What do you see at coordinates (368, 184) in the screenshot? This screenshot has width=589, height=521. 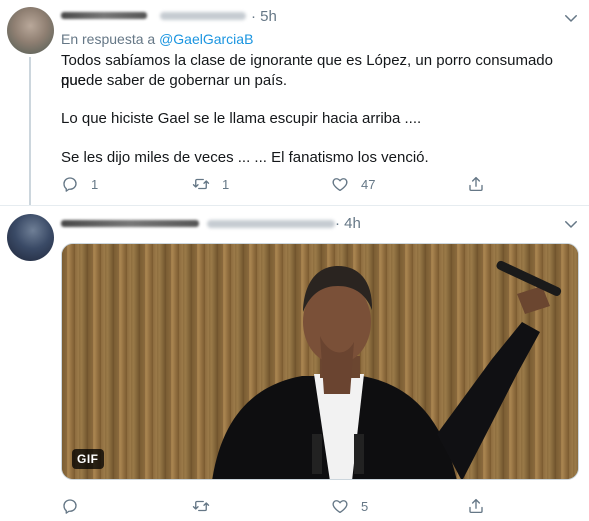 I see `like-count: 47` at bounding box center [368, 184].